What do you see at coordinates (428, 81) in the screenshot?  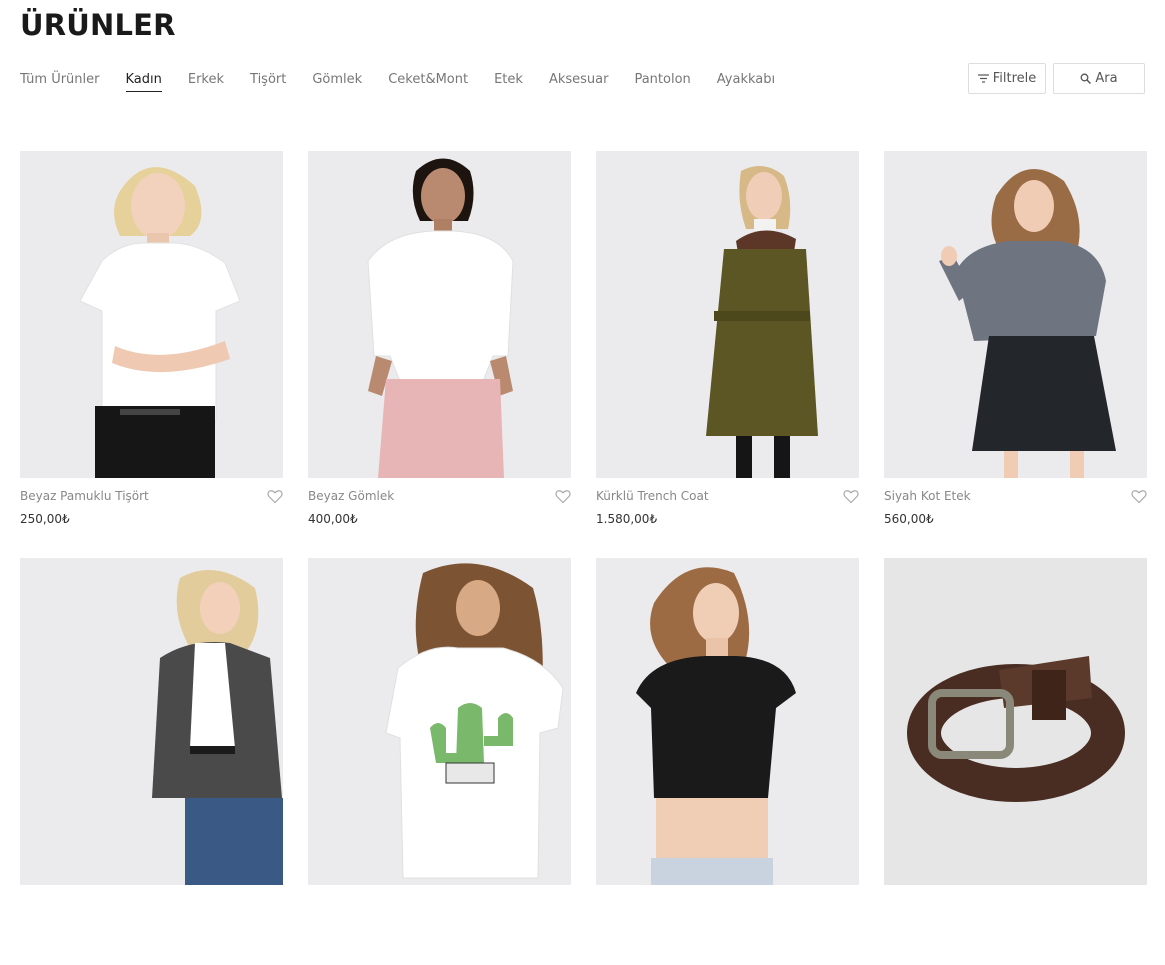 I see `nav-item-jacket-coat: Ceket&Mont` at bounding box center [428, 81].